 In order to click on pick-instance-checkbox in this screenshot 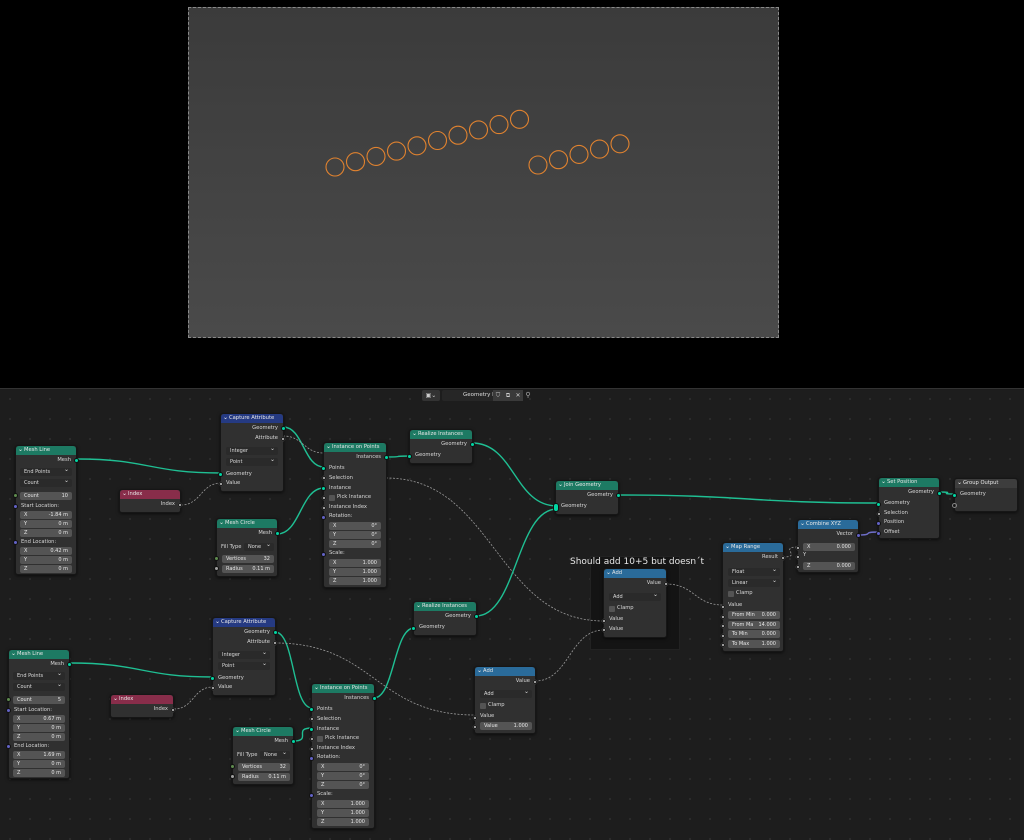, I will do `click(332, 498)`.